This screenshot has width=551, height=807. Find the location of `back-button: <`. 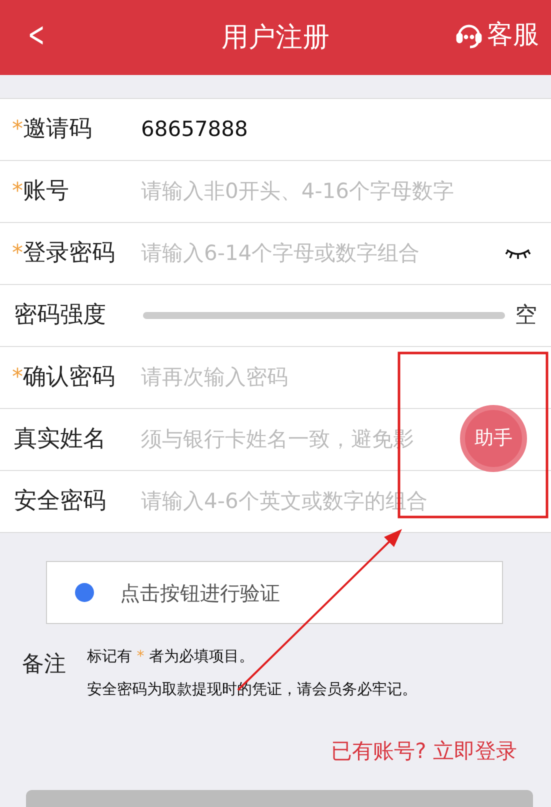

back-button: < is located at coordinates (36, 35).